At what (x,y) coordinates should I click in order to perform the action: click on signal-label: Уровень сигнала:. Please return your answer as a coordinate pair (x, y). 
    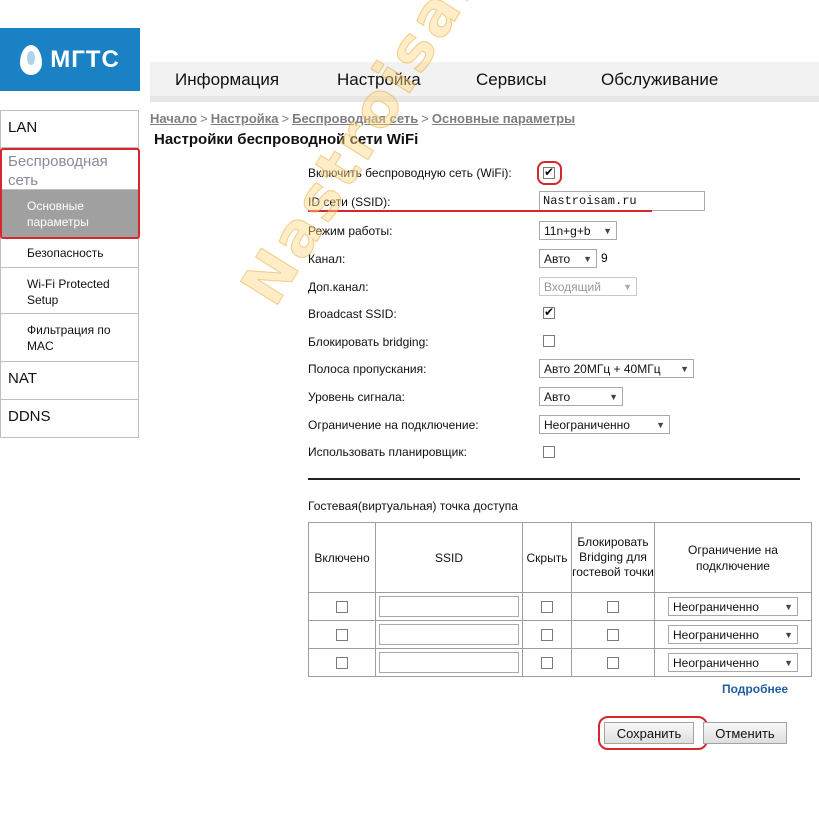
    Looking at the image, I should click on (356, 397).